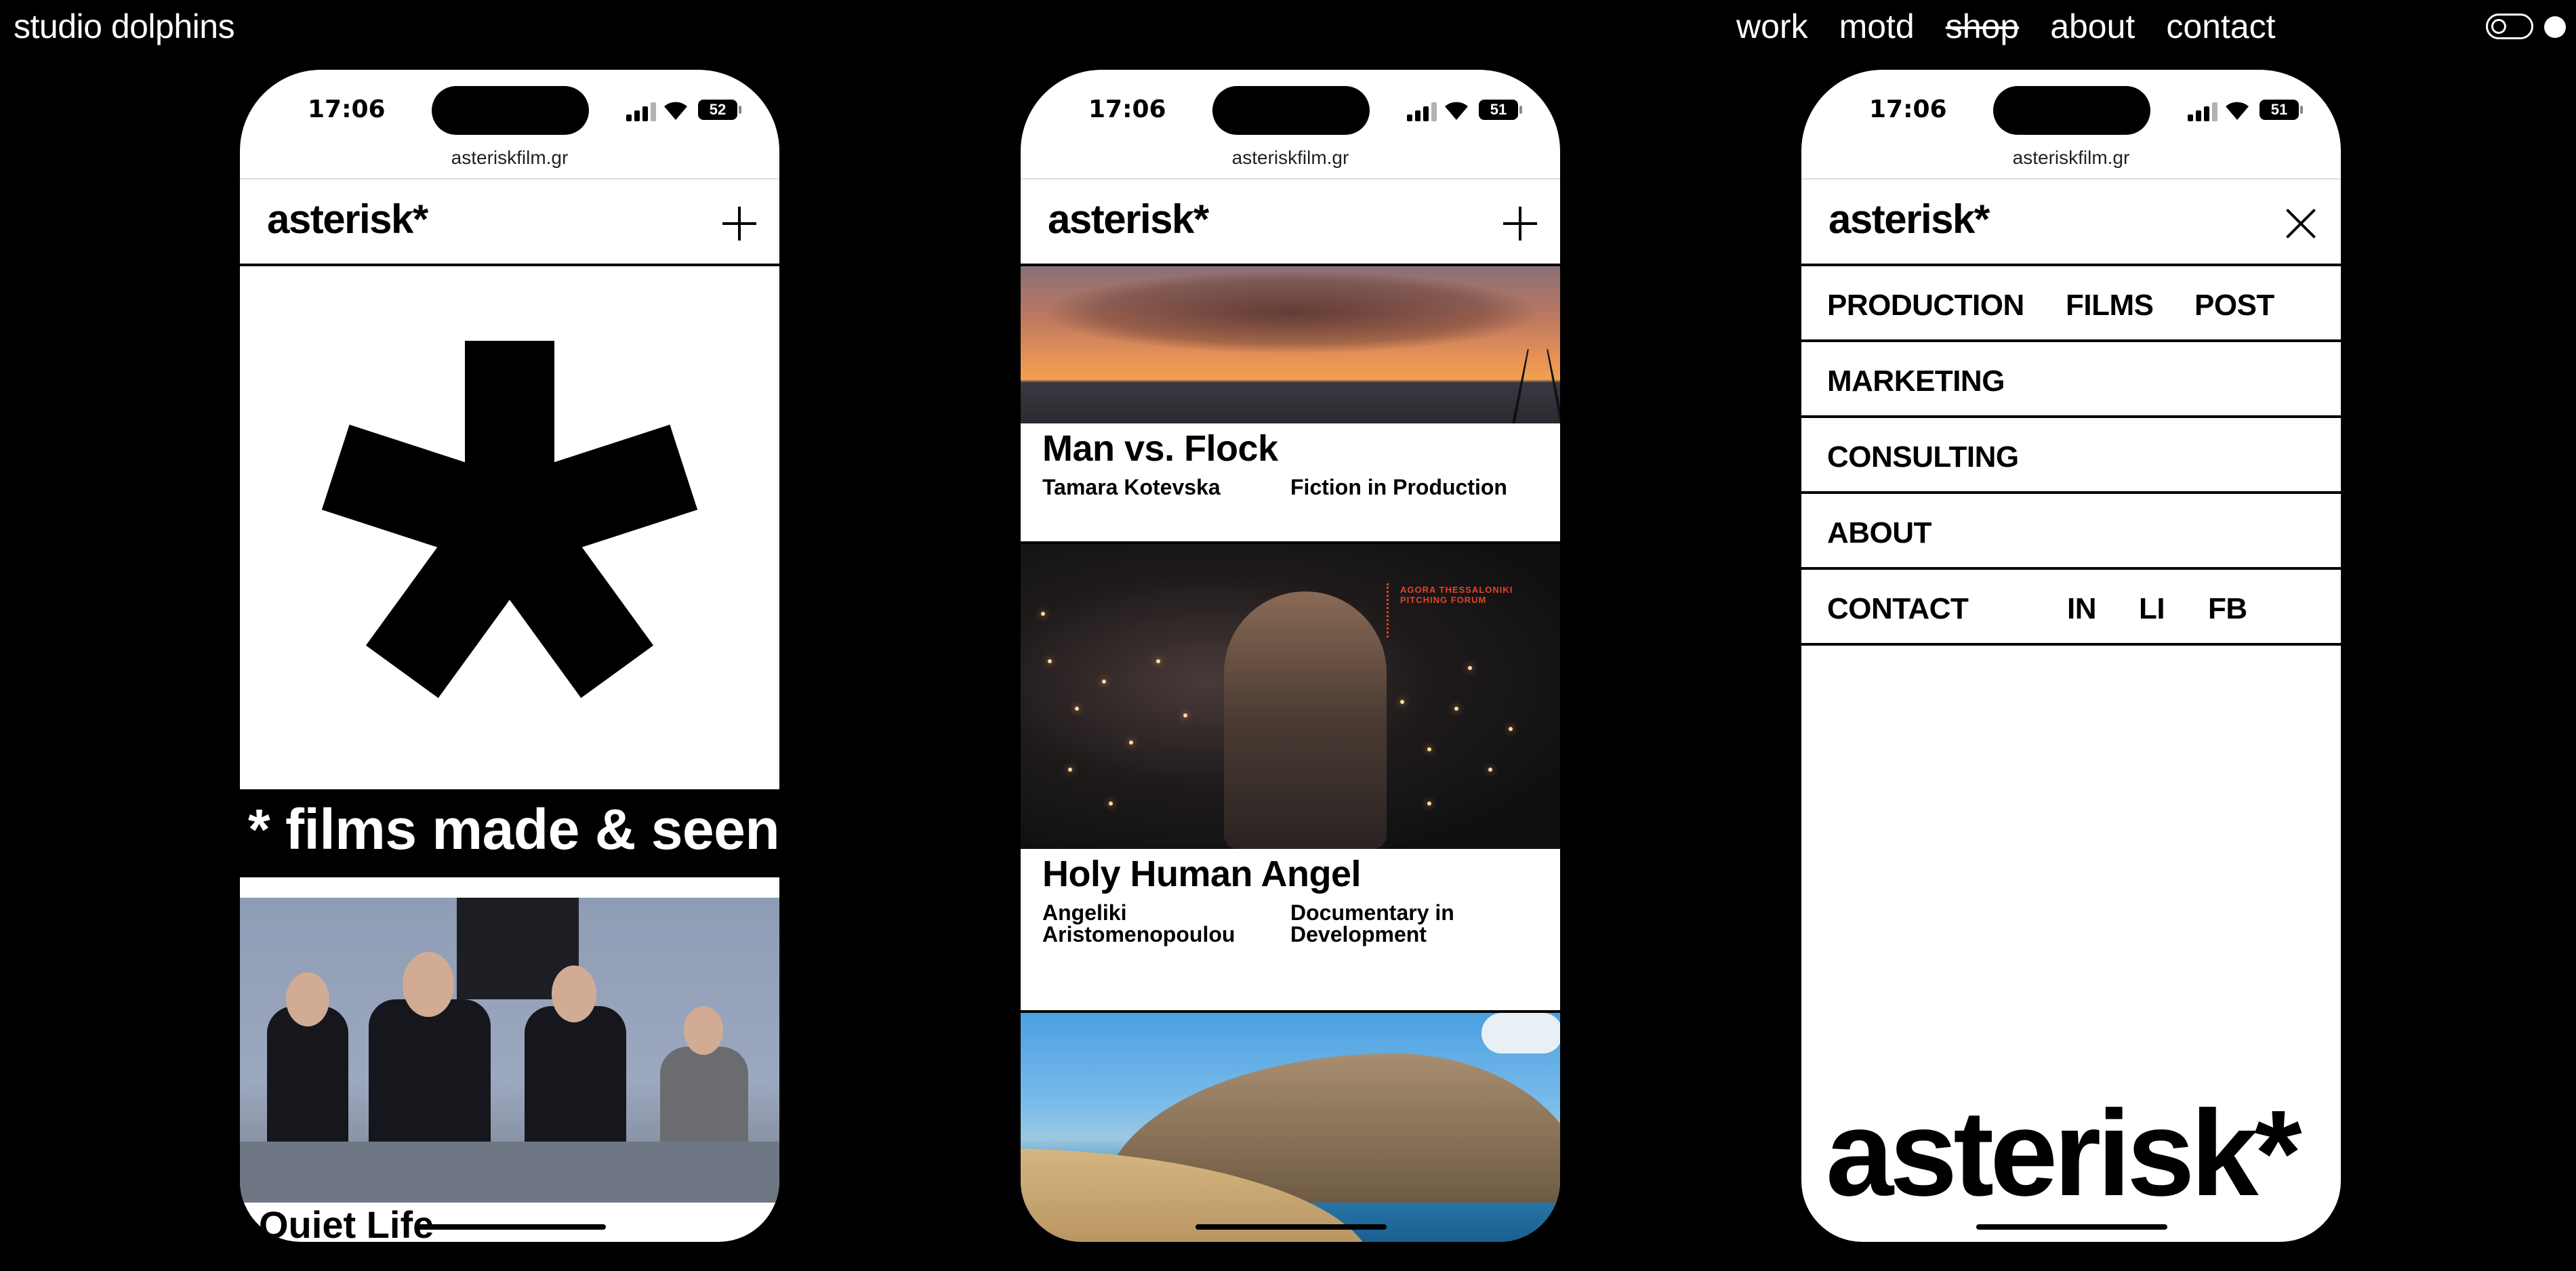 This screenshot has width=2576, height=1271. What do you see at coordinates (1926, 305) in the screenshot?
I see `menu-item-production: PRODUCTION` at bounding box center [1926, 305].